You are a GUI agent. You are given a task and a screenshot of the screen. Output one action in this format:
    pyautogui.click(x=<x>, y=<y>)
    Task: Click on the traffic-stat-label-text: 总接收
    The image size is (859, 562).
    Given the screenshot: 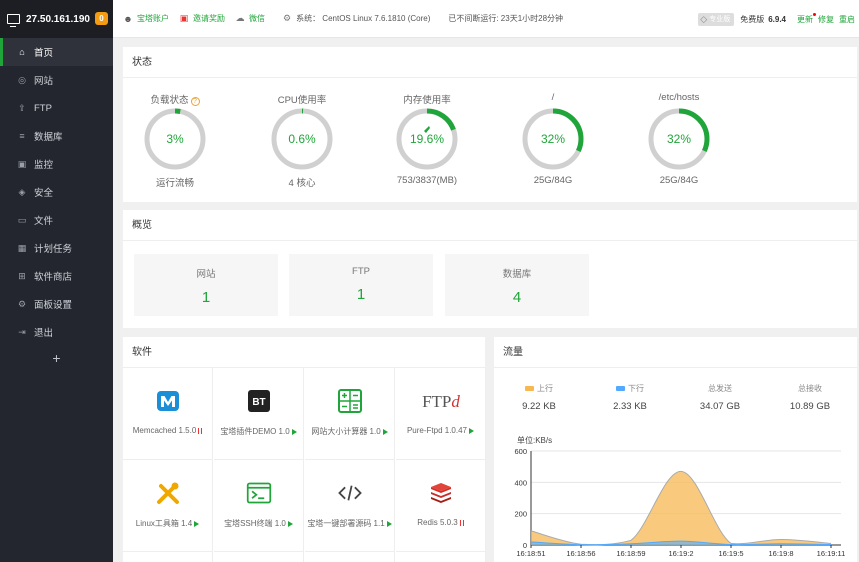 What is the action you would take?
    pyautogui.click(x=810, y=388)
    